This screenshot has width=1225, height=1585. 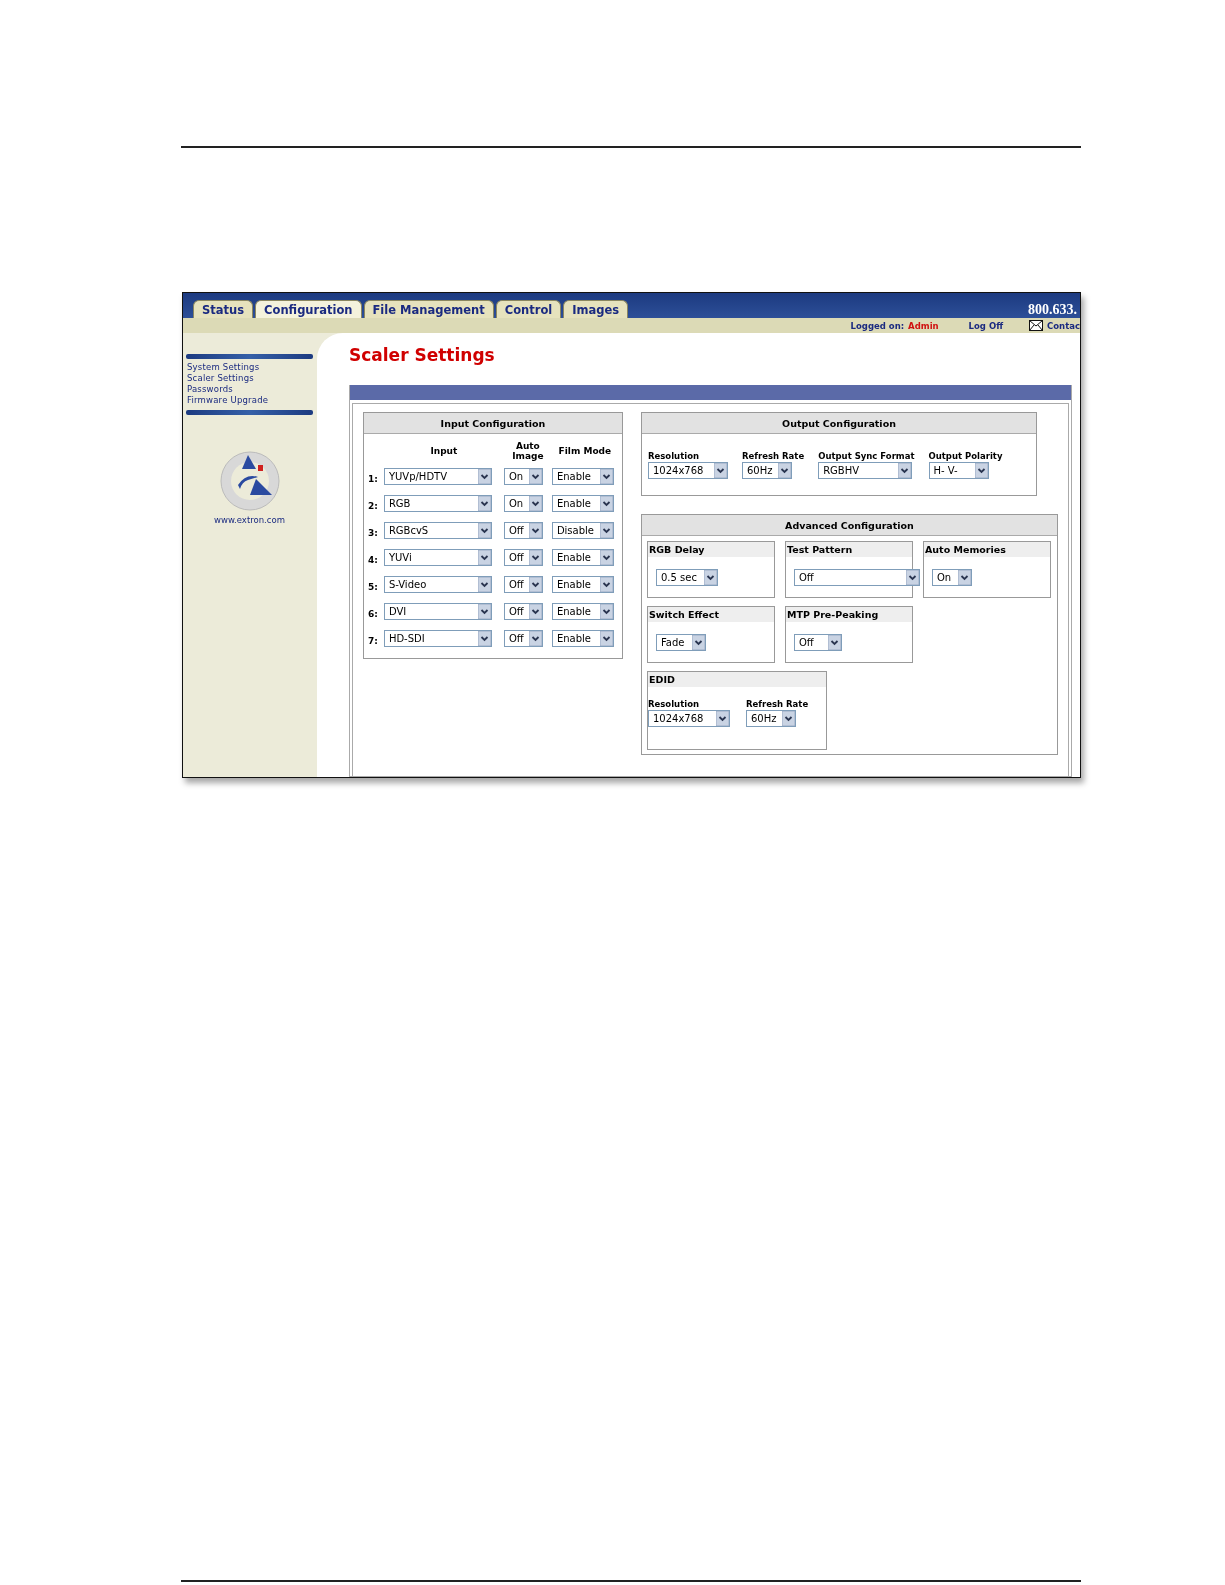 What do you see at coordinates (849, 614) in the screenshot?
I see `group-title: MTP Pre-Peaking` at bounding box center [849, 614].